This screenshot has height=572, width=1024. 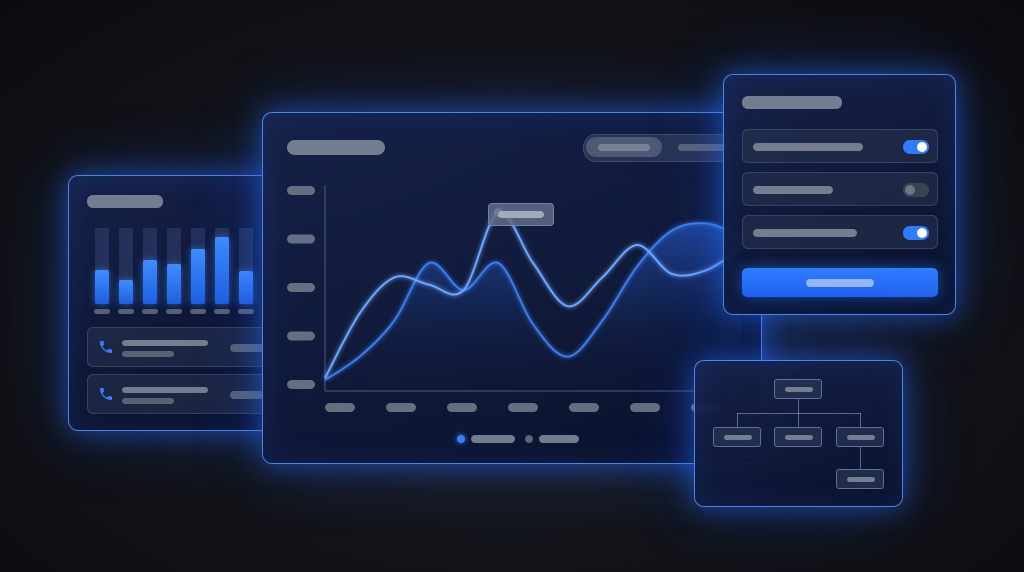 I want to click on series-area-fill, so click(x=533, y=306).